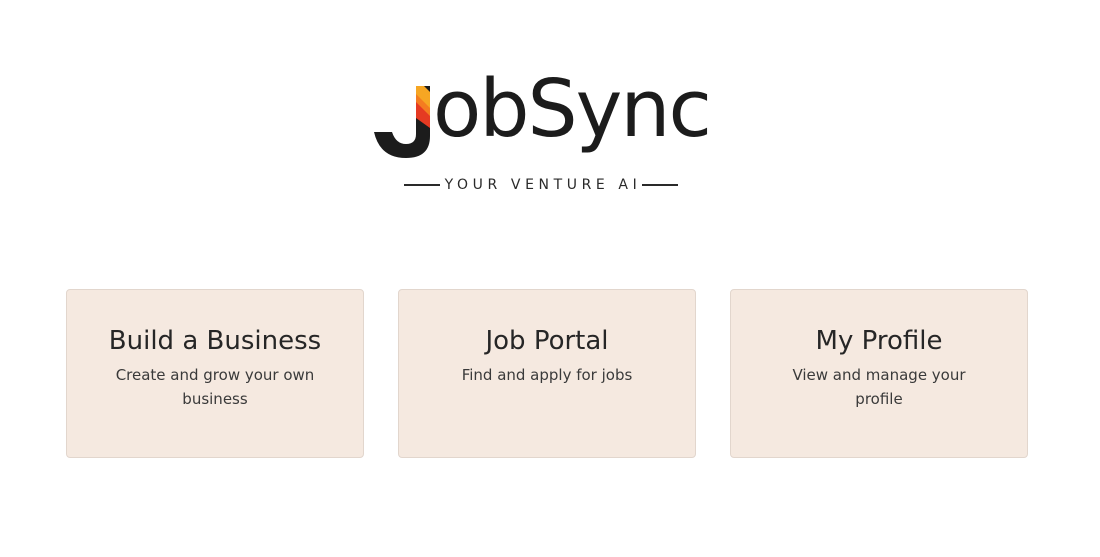  I want to click on logo-j-mark-icon, so click(402, 122).